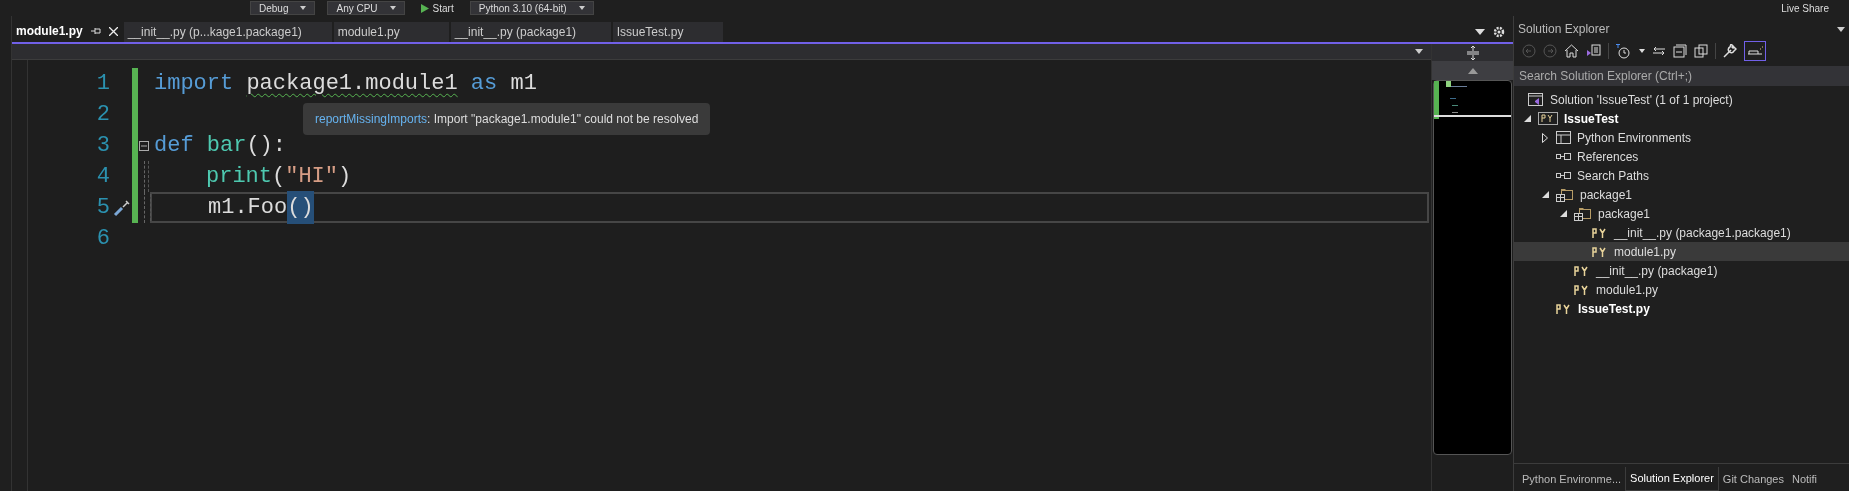 This screenshot has width=1849, height=491. I want to click on panel-tab: Git Changes, so click(1753, 479).